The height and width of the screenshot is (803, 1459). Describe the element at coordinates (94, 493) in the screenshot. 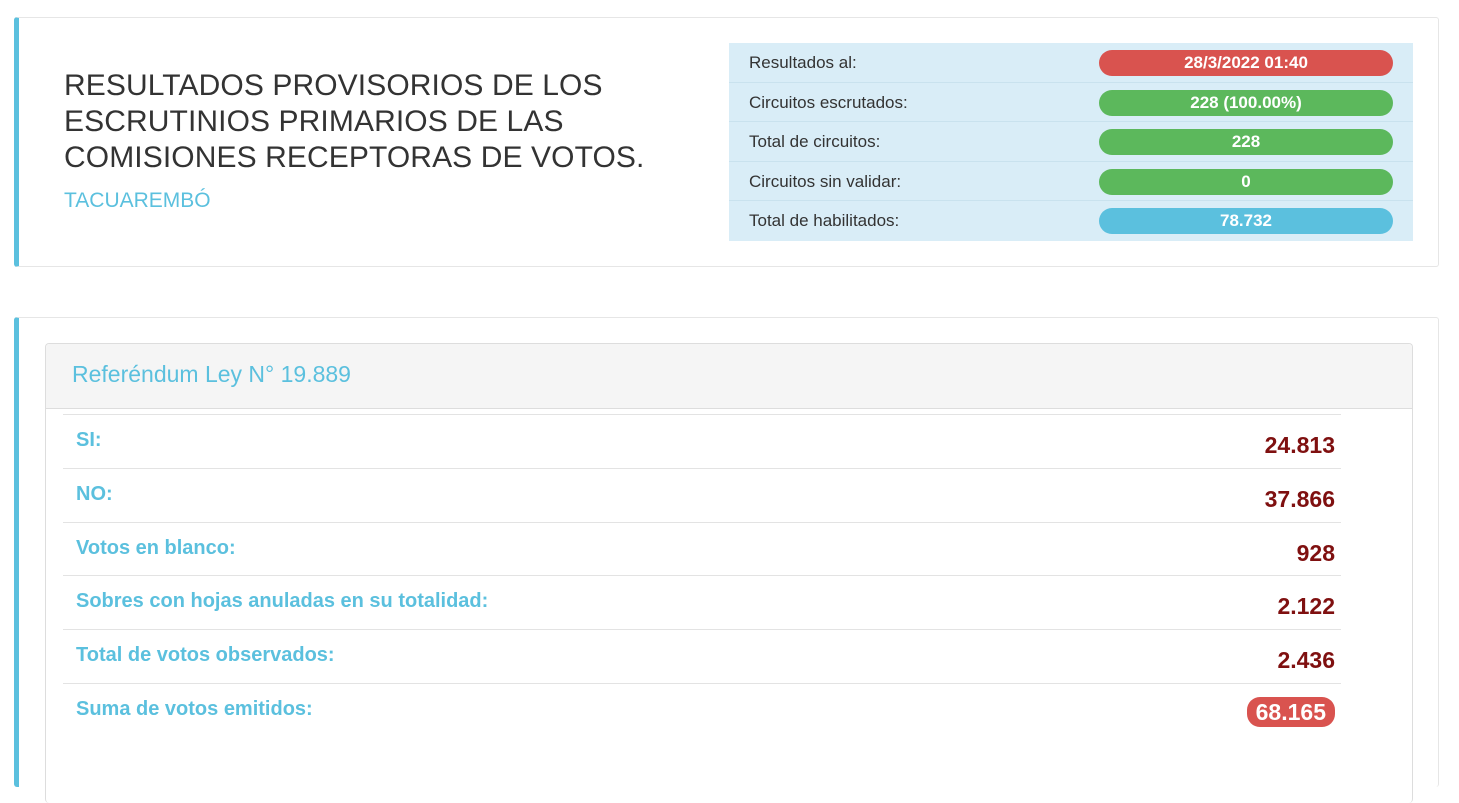

I see `result-label: NO:` at that location.